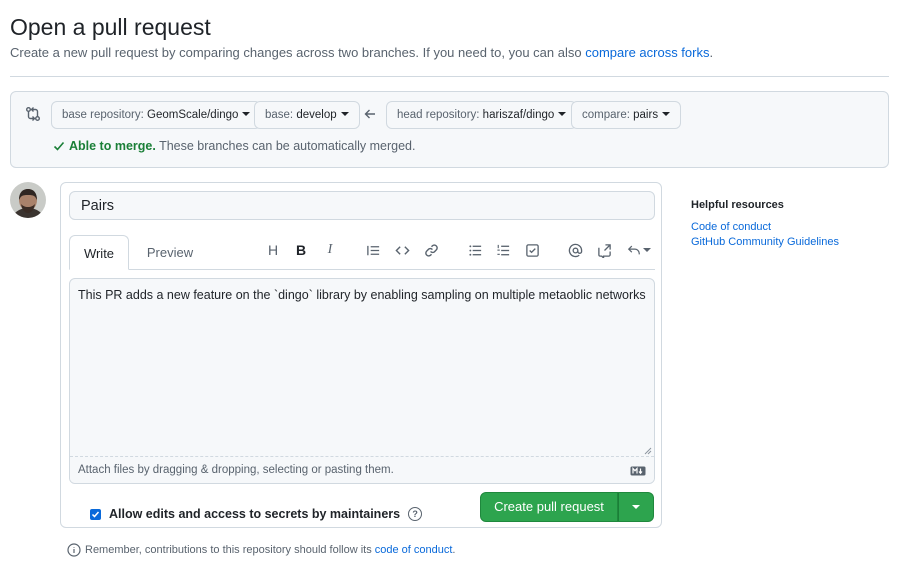 Image resolution: width=904 pixels, height=569 pixels. Describe the element at coordinates (99, 252) in the screenshot. I see `tab-write: Write` at that location.